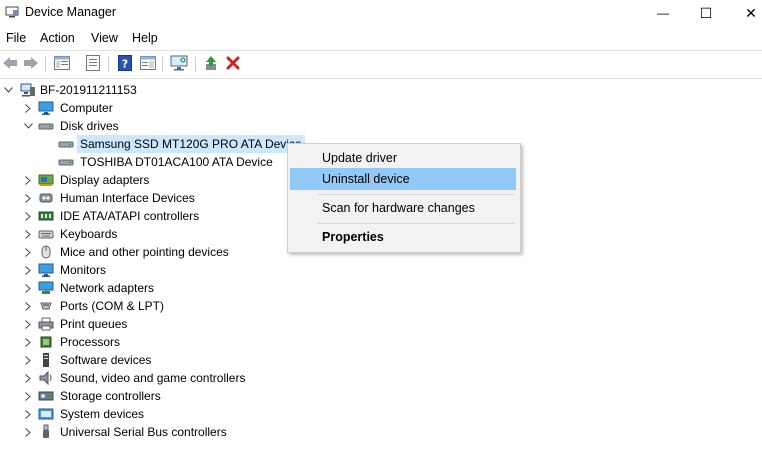  I want to click on tree-item-label: Processors, so click(90, 342).